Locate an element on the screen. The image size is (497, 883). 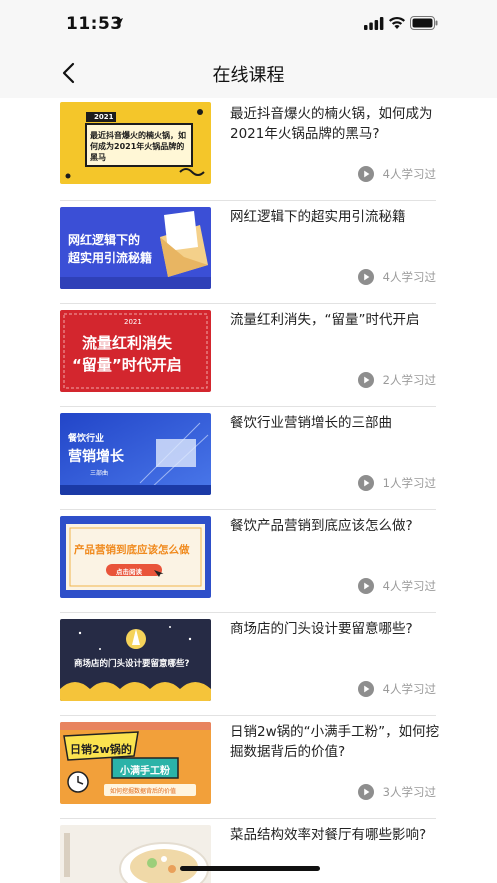
chevron-left-icon is located at coordinates (68, 73).